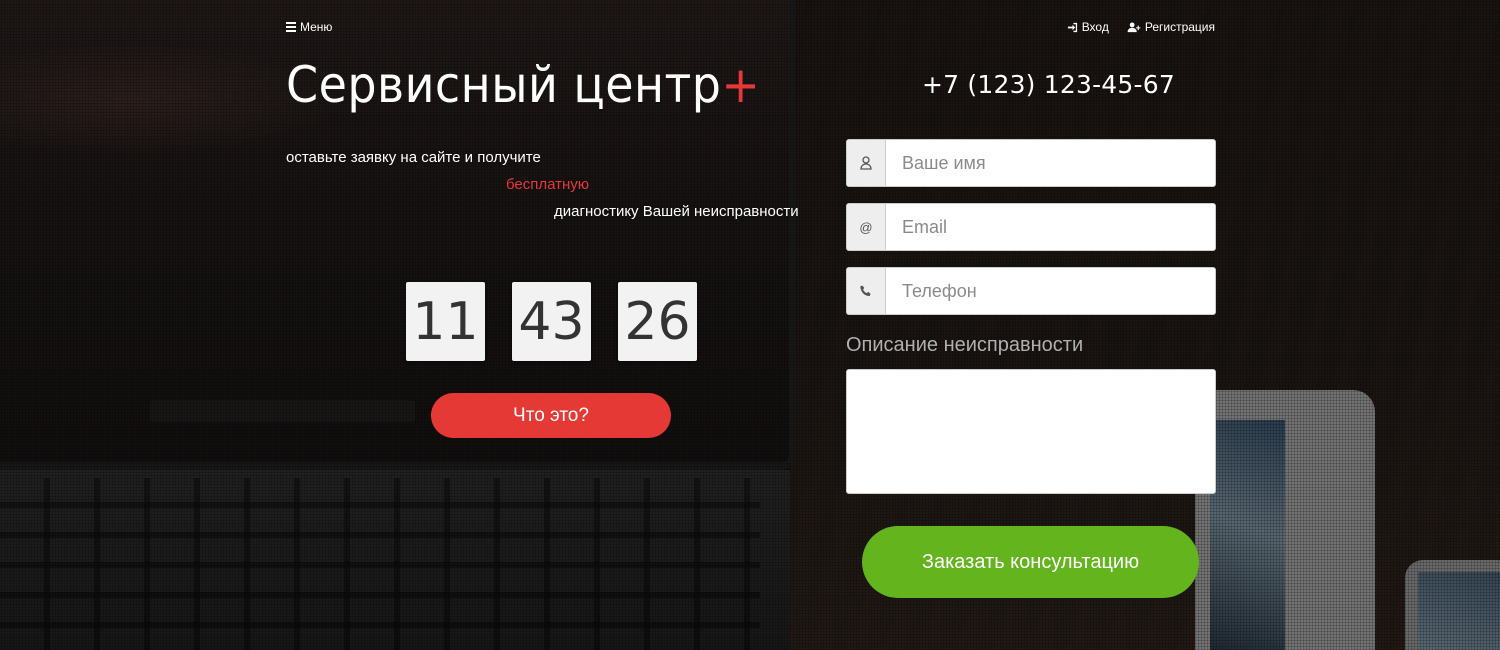  I want to click on order-consultation-button: Заказать консультацию, so click(1030, 562).